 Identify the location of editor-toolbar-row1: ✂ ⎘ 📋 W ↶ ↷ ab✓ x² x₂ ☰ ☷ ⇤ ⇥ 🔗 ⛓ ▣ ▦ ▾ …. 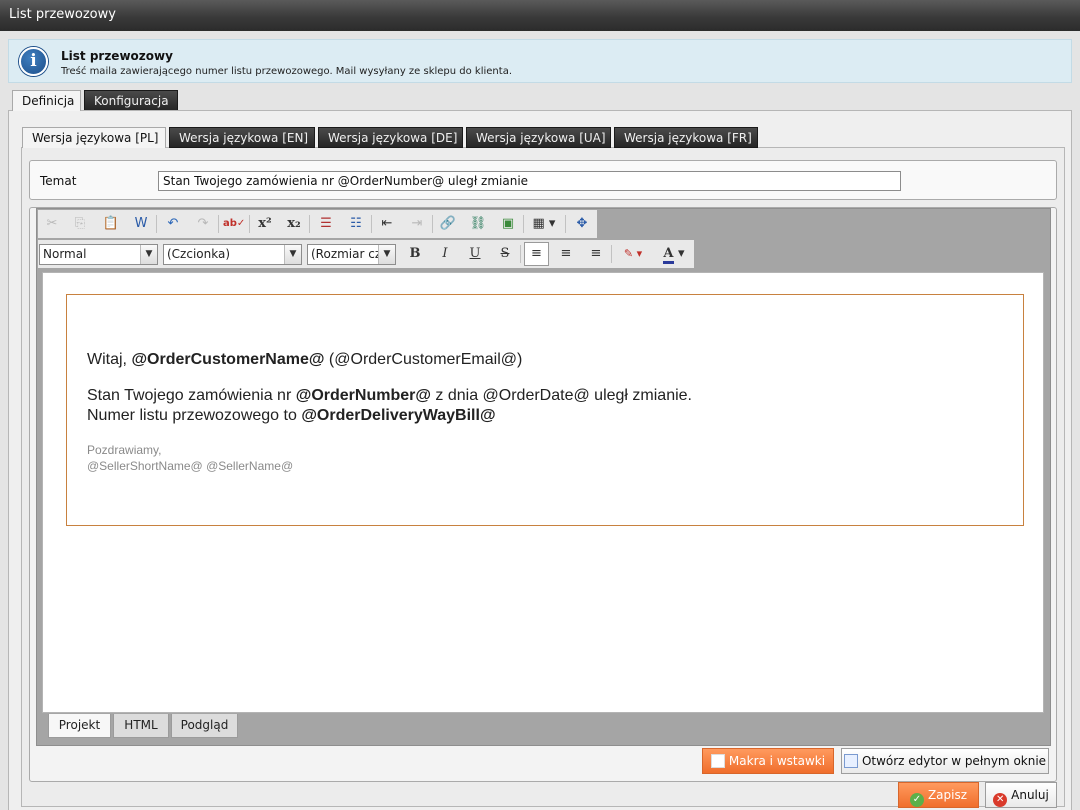
(317, 224).